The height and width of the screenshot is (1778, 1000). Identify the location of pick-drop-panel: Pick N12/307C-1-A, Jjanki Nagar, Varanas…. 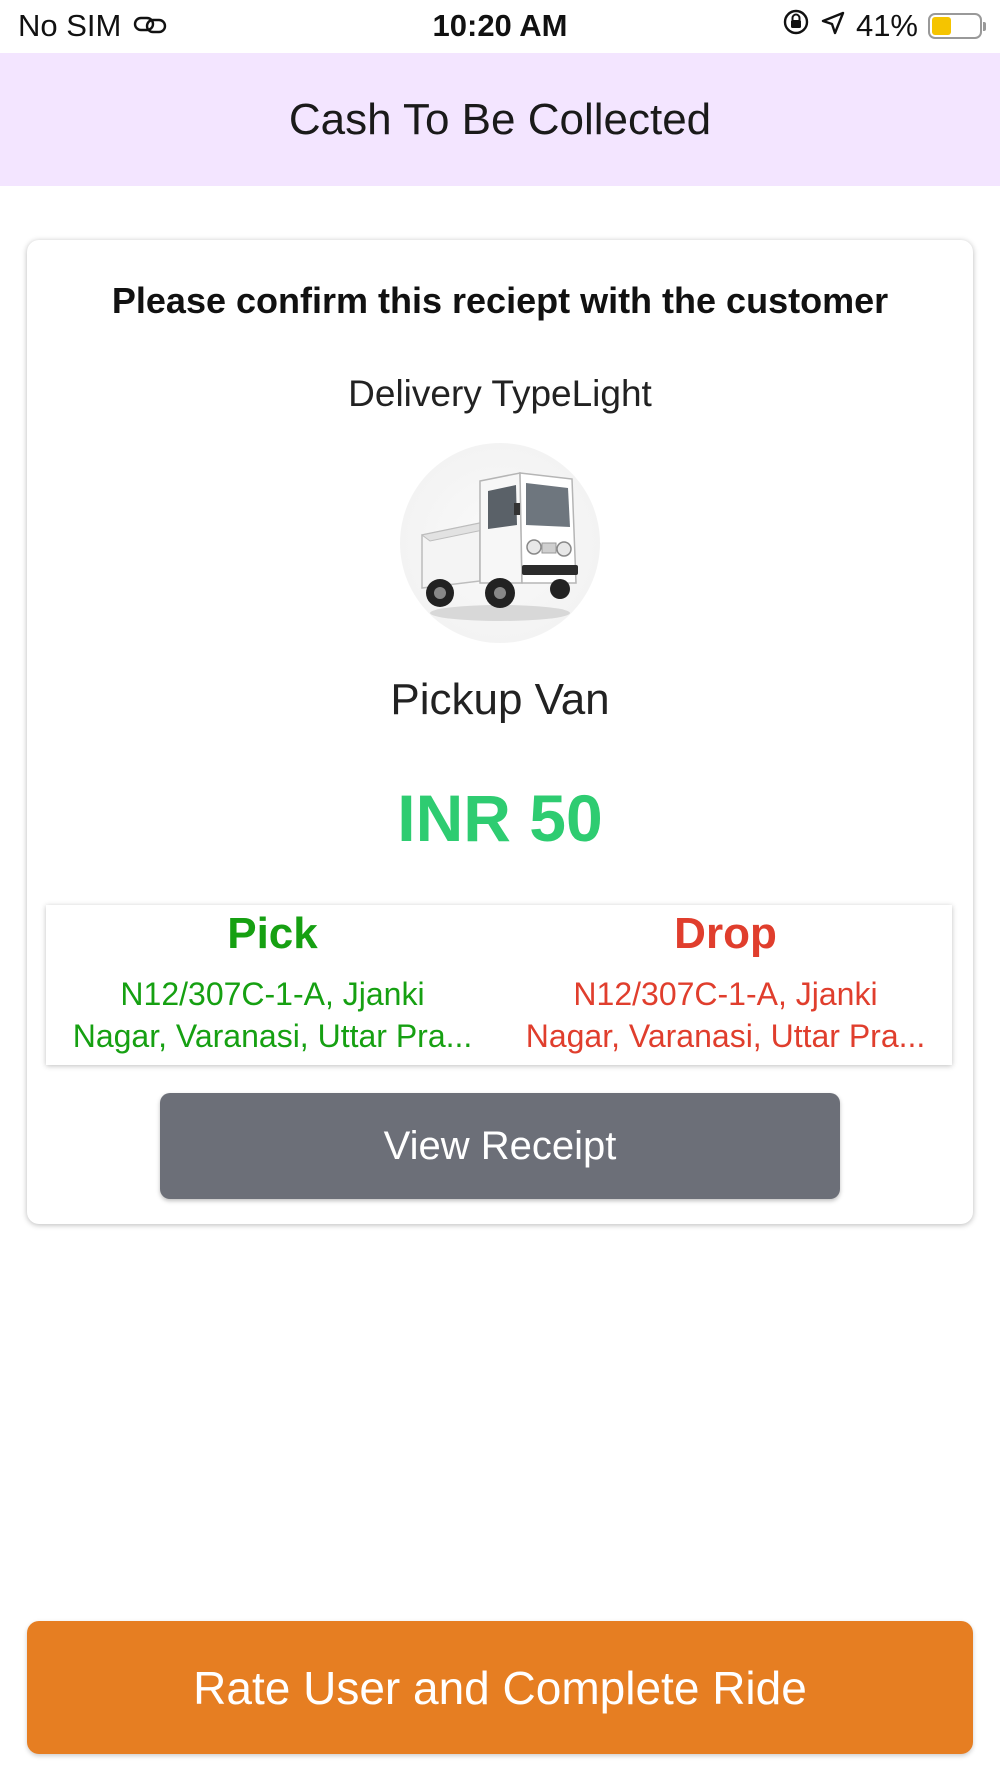
(499, 985).